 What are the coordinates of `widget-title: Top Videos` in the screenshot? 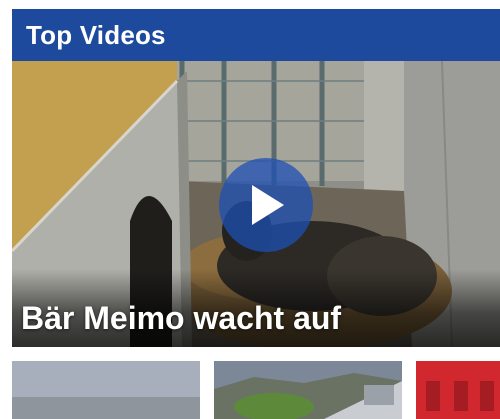 It's located at (96, 34).